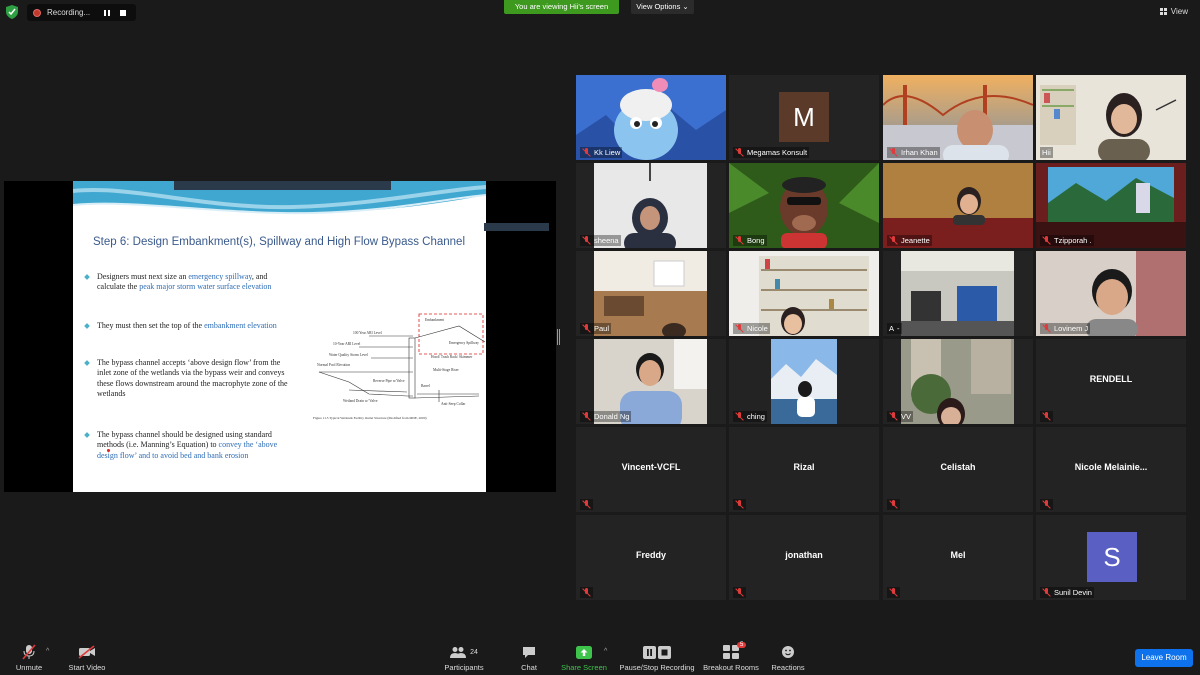  I want to click on participant-tile-ching: ching, so click(804, 381).